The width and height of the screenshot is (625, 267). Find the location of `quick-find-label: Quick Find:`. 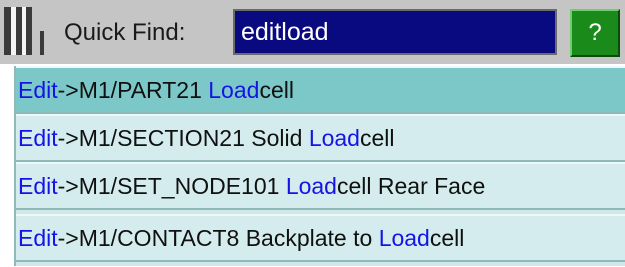

quick-find-label: Quick Find: is located at coordinates (125, 32).